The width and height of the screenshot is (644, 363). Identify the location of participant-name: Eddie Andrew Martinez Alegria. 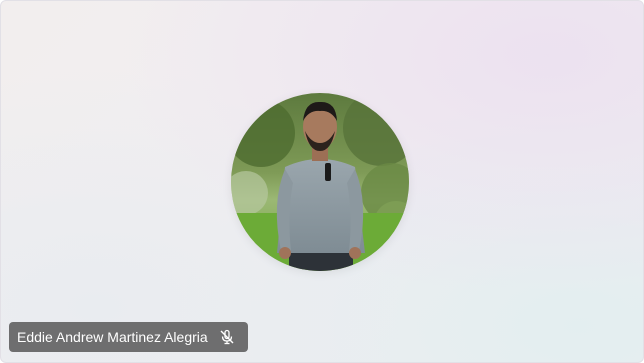
(112, 337).